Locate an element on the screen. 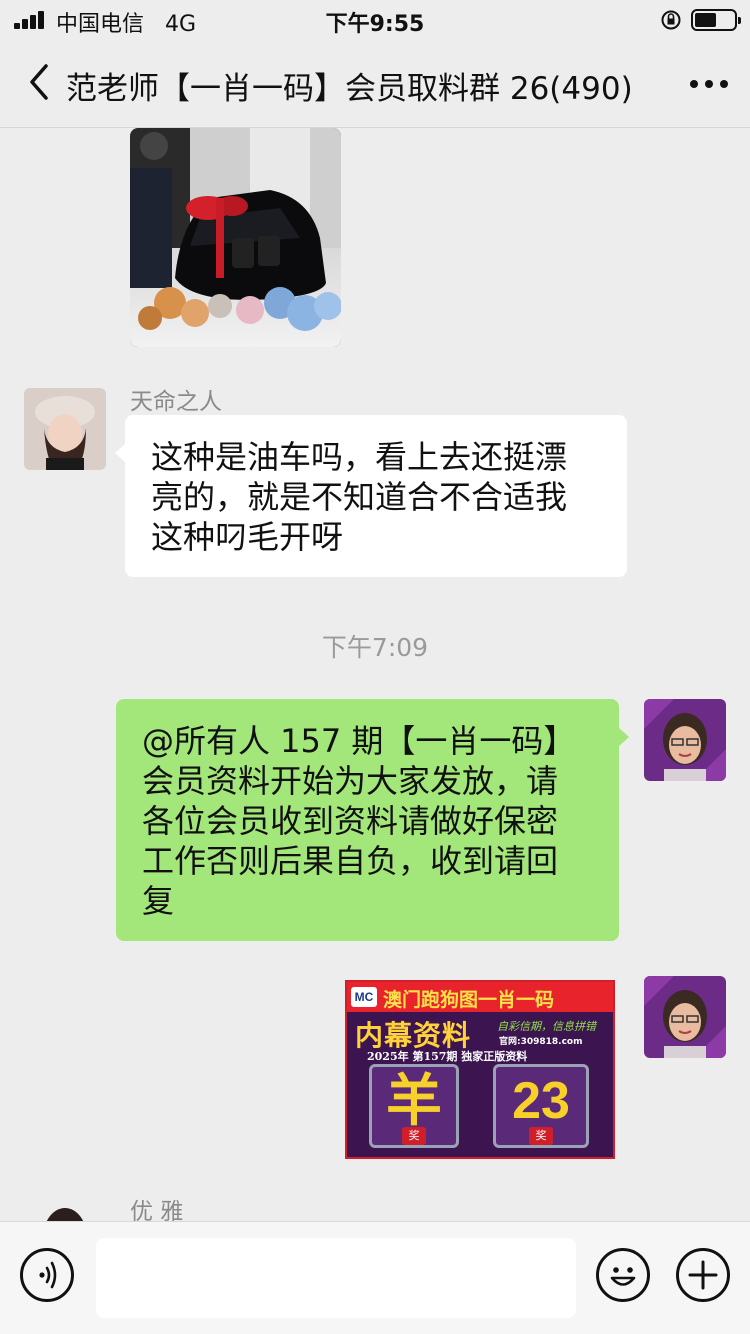 This screenshot has width=750, height=1334. poster-site: 官网:309818.com is located at coordinates (541, 1042).